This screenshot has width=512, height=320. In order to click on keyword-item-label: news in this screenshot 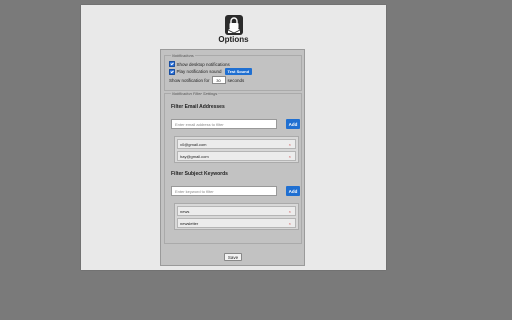, I will do `click(185, 211)`.